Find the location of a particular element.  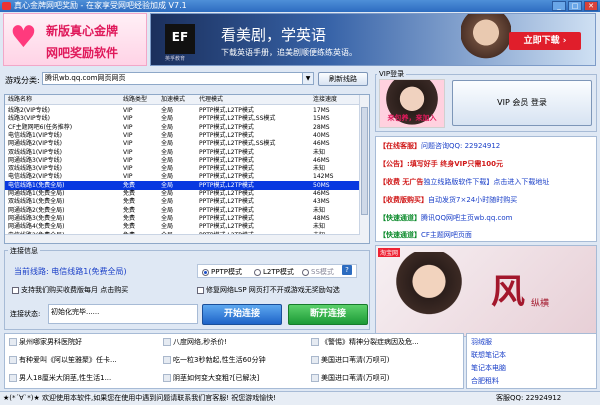

chevron-down-icon: ▼ is located at coordinates (307, 78).